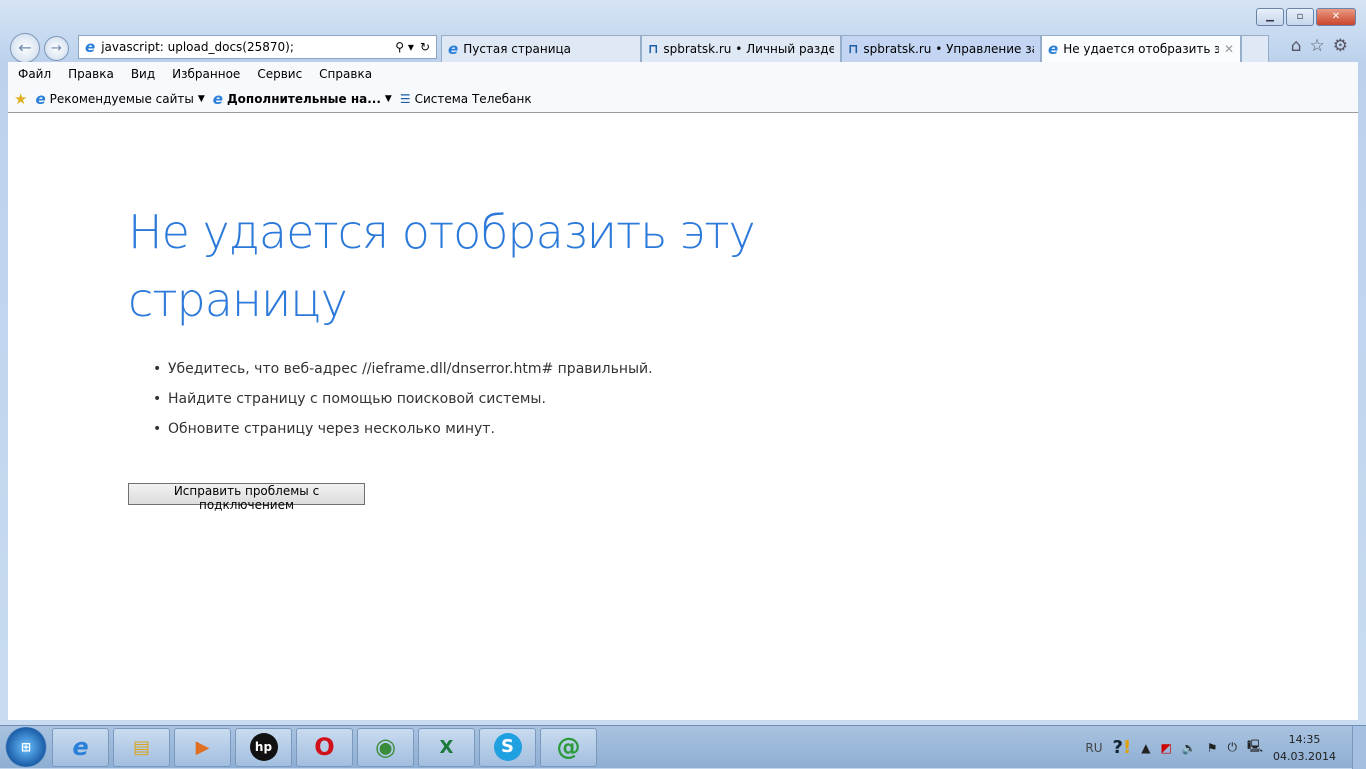 This screenshot has width=1366, height=769. What do you see at coordinates (202, 747) in the screenshot?
I see `taskbar-media: ▶` at bounding box center [202, 747].